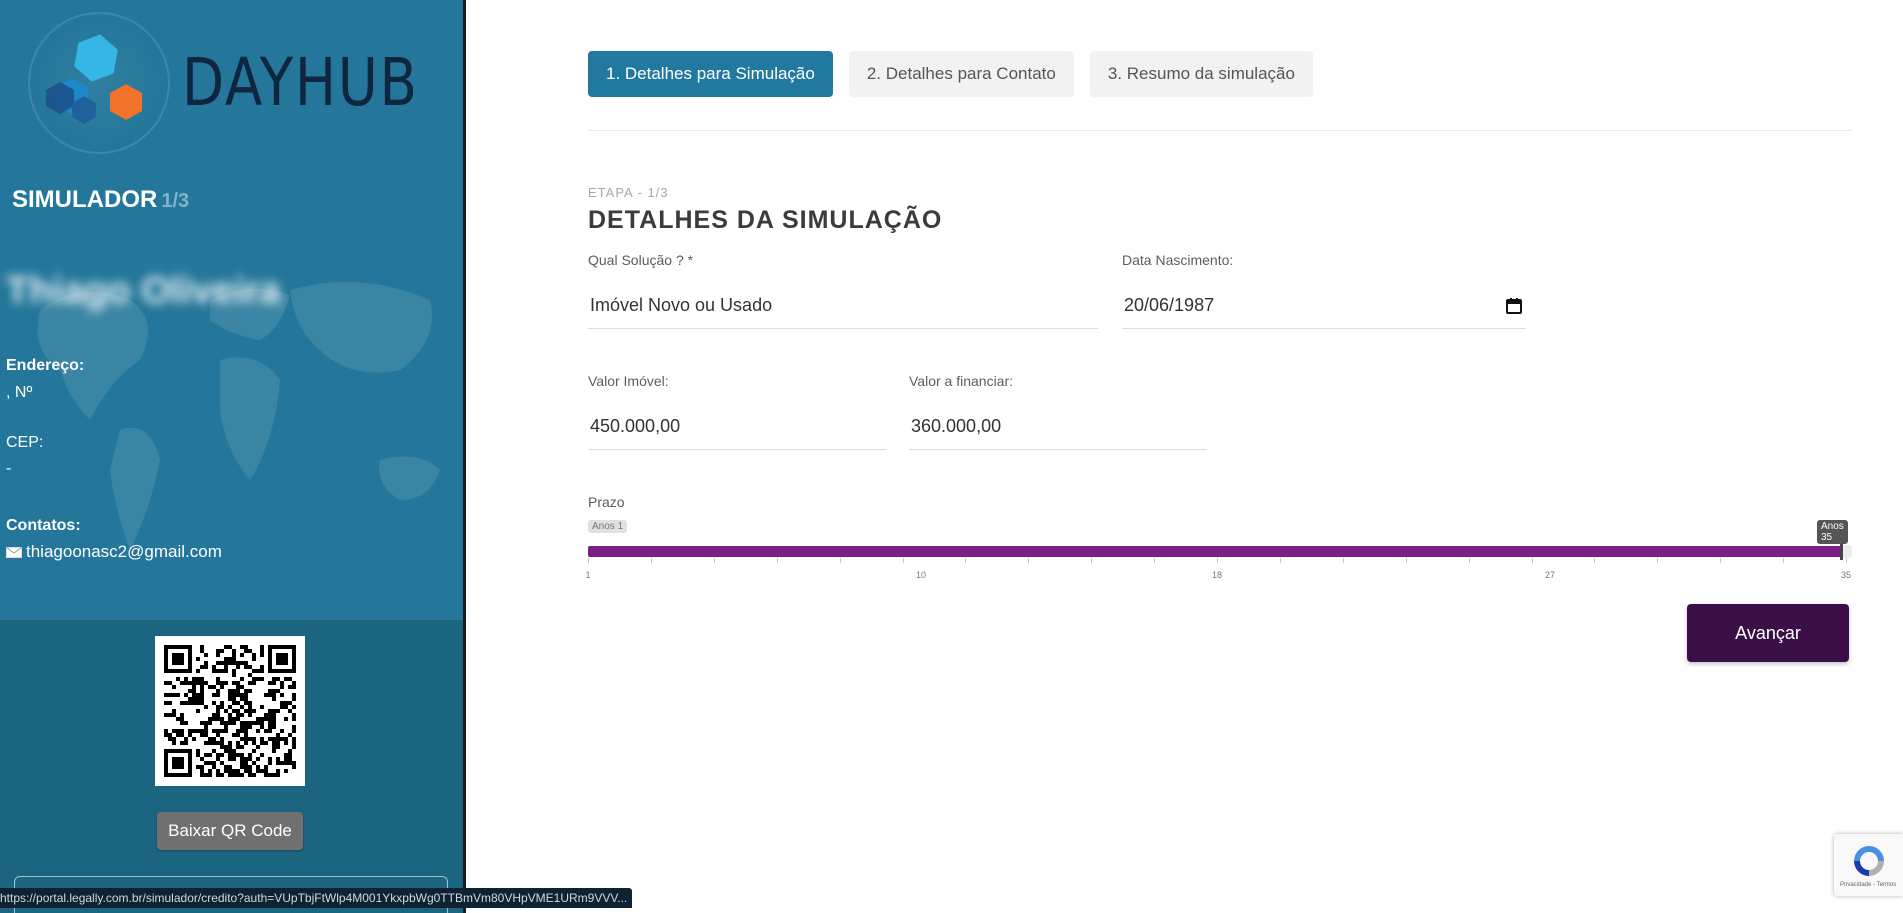 The width and height of the screenshot is (1903, 913). I want to click on simulator-step: 1/3, so click(175, 201).